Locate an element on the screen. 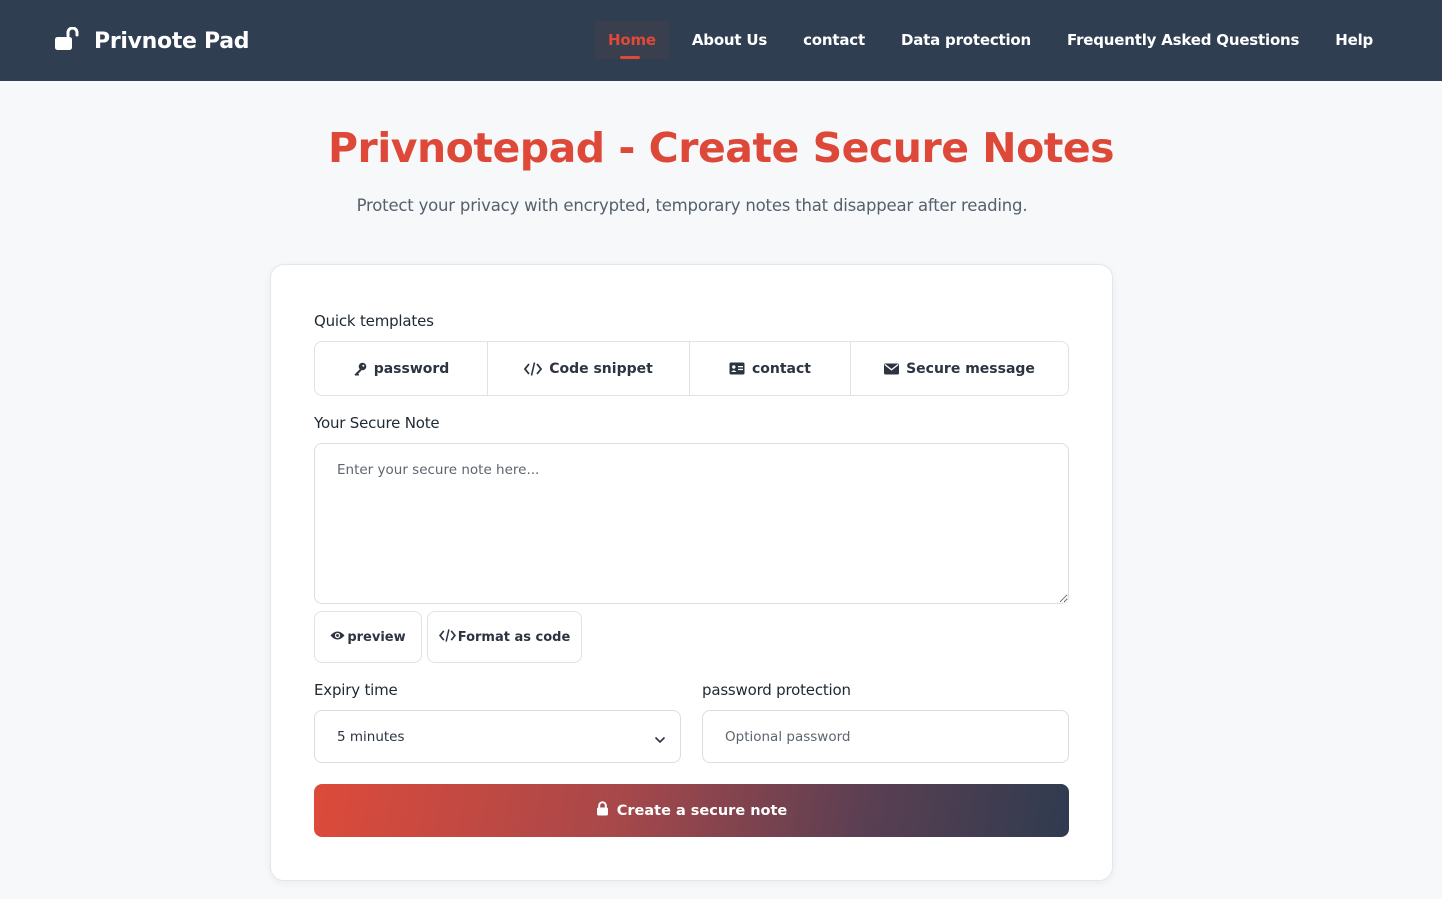  create-secure-note-button: Create a secure note is located at coordinates (691, 810).